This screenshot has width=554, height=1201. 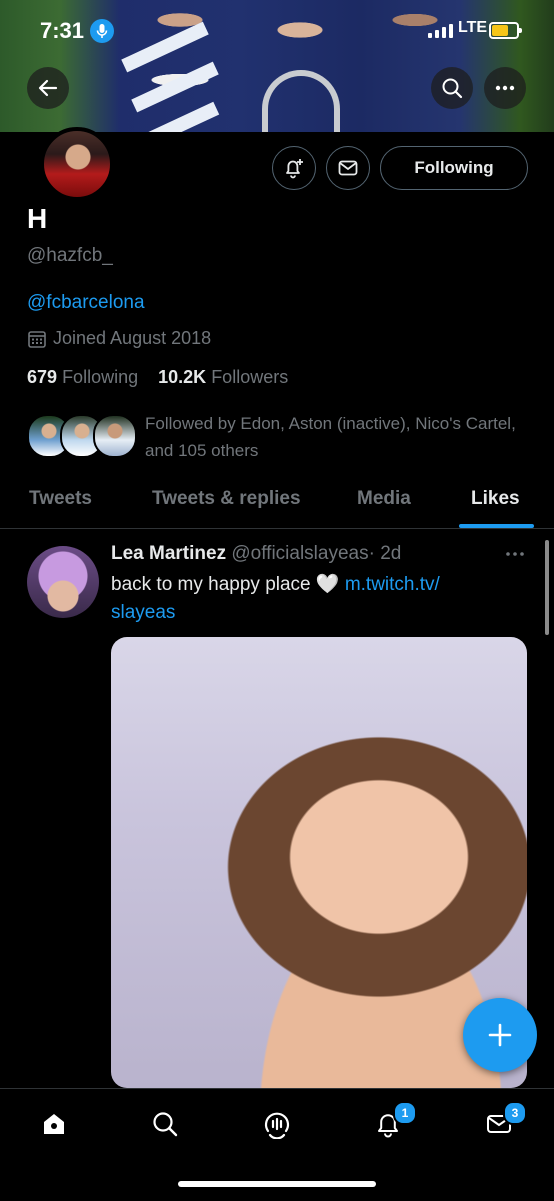 I want to click on tab-likes: Likes, so click(x=495, y=499).